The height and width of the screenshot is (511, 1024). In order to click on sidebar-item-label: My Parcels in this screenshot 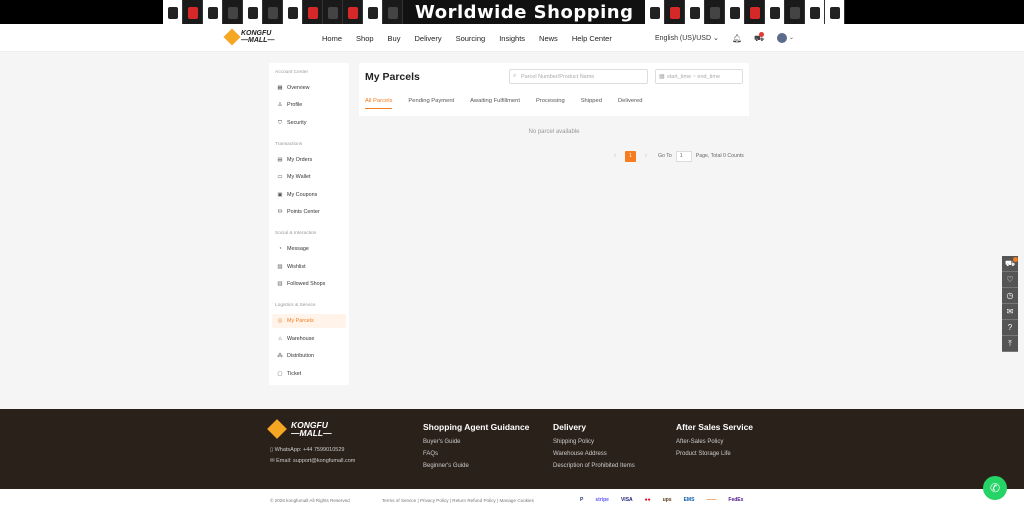, I will do `click(300, 321)`.